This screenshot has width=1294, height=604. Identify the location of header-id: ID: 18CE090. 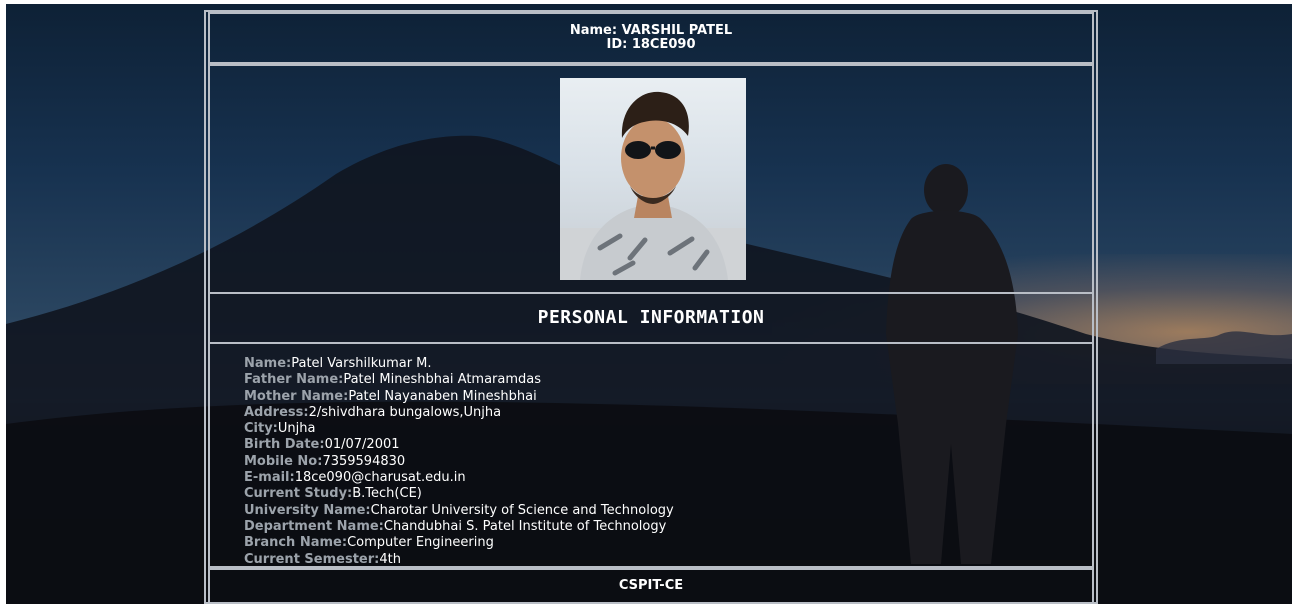
(651, 44).